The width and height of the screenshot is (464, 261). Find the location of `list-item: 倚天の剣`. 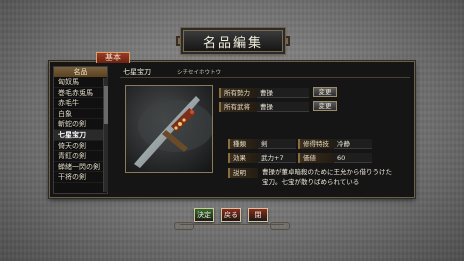

list-item: 倚天の剣 is located at coordinates (80, 146).